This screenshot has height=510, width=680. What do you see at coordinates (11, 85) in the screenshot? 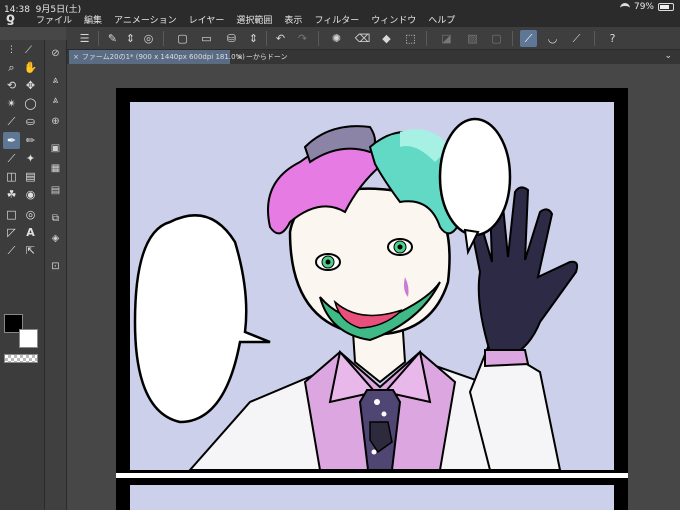
I see `view-rotate-icon: ⟲` at bounding box center [11, 85].